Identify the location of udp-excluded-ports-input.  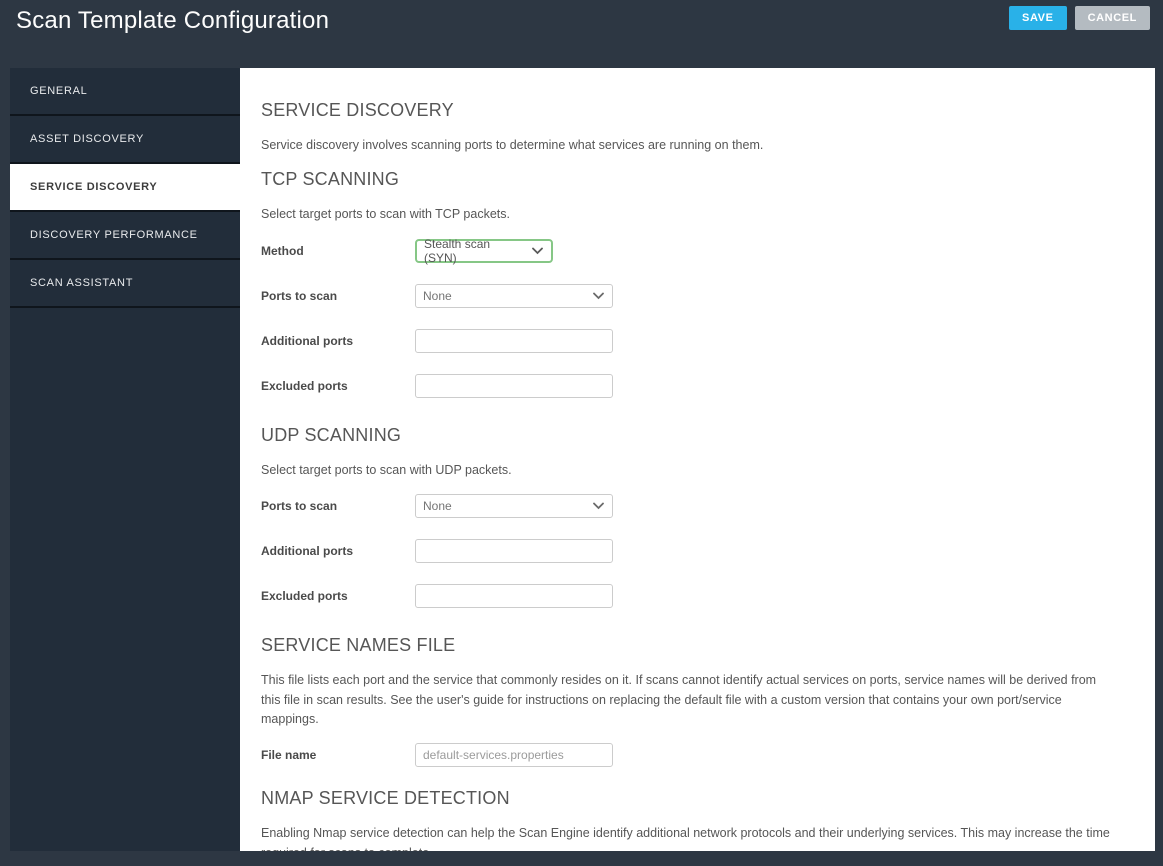
(514, 596).